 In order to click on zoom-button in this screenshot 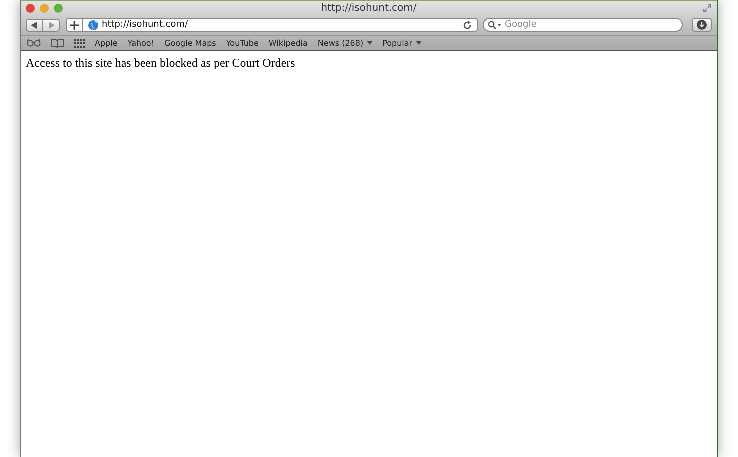, I will do `click(58, 8)`.